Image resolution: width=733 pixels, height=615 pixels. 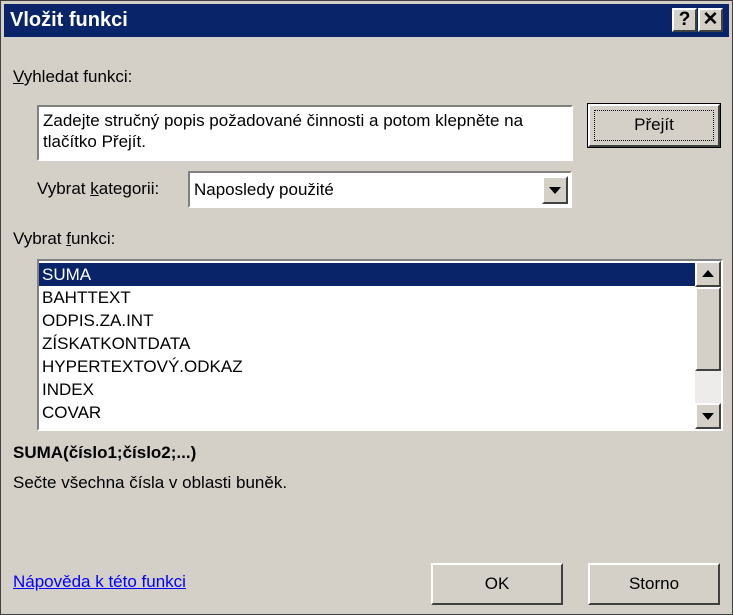 What do you see at coordinates (367, 343) in the screenshot?
I see `list-item: ZÍSKATKONTDATA` at bounding box center [367, 343].